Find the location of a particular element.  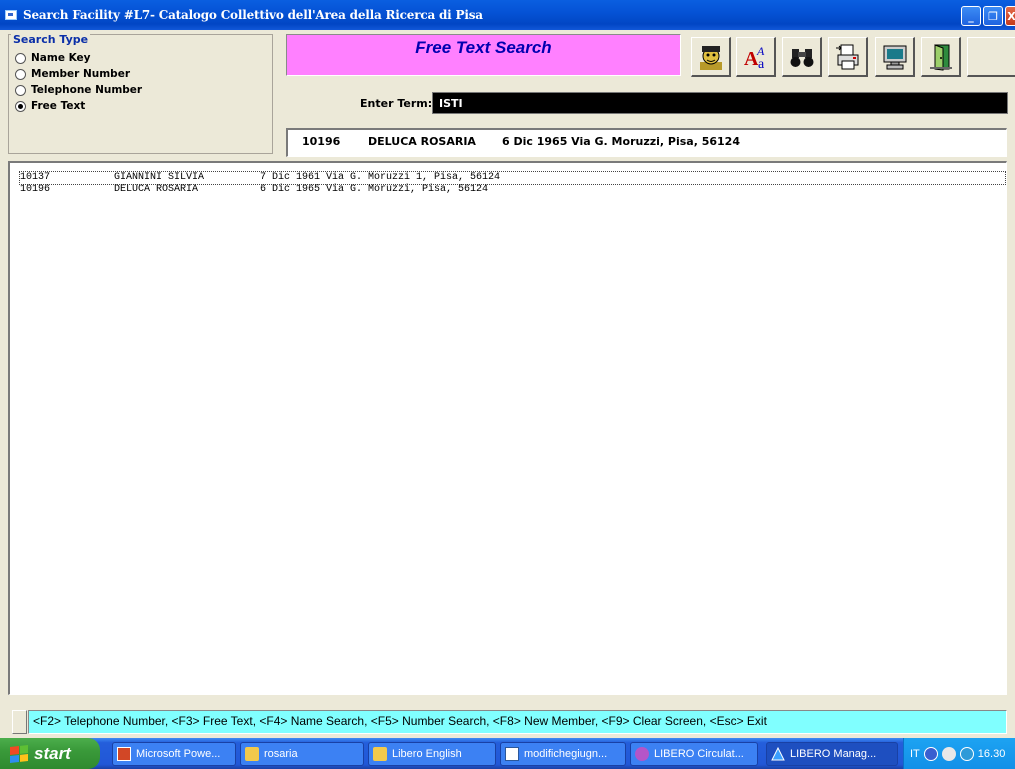

tray-volume-icon is located at coordinates (966, 753).